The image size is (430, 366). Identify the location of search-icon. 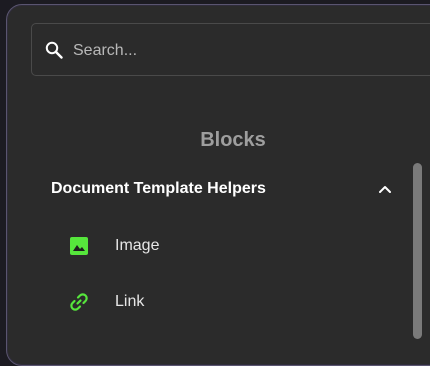
(54, 50).